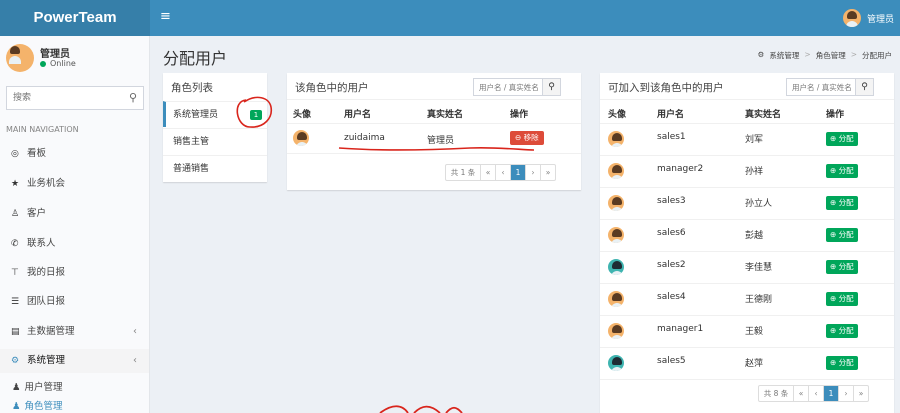 The width and height of the screenshot is (900, 413). Describe the element at coordinates (37, 153) in the screenshot. I see `sidebar-item-label: 看板` at that location.